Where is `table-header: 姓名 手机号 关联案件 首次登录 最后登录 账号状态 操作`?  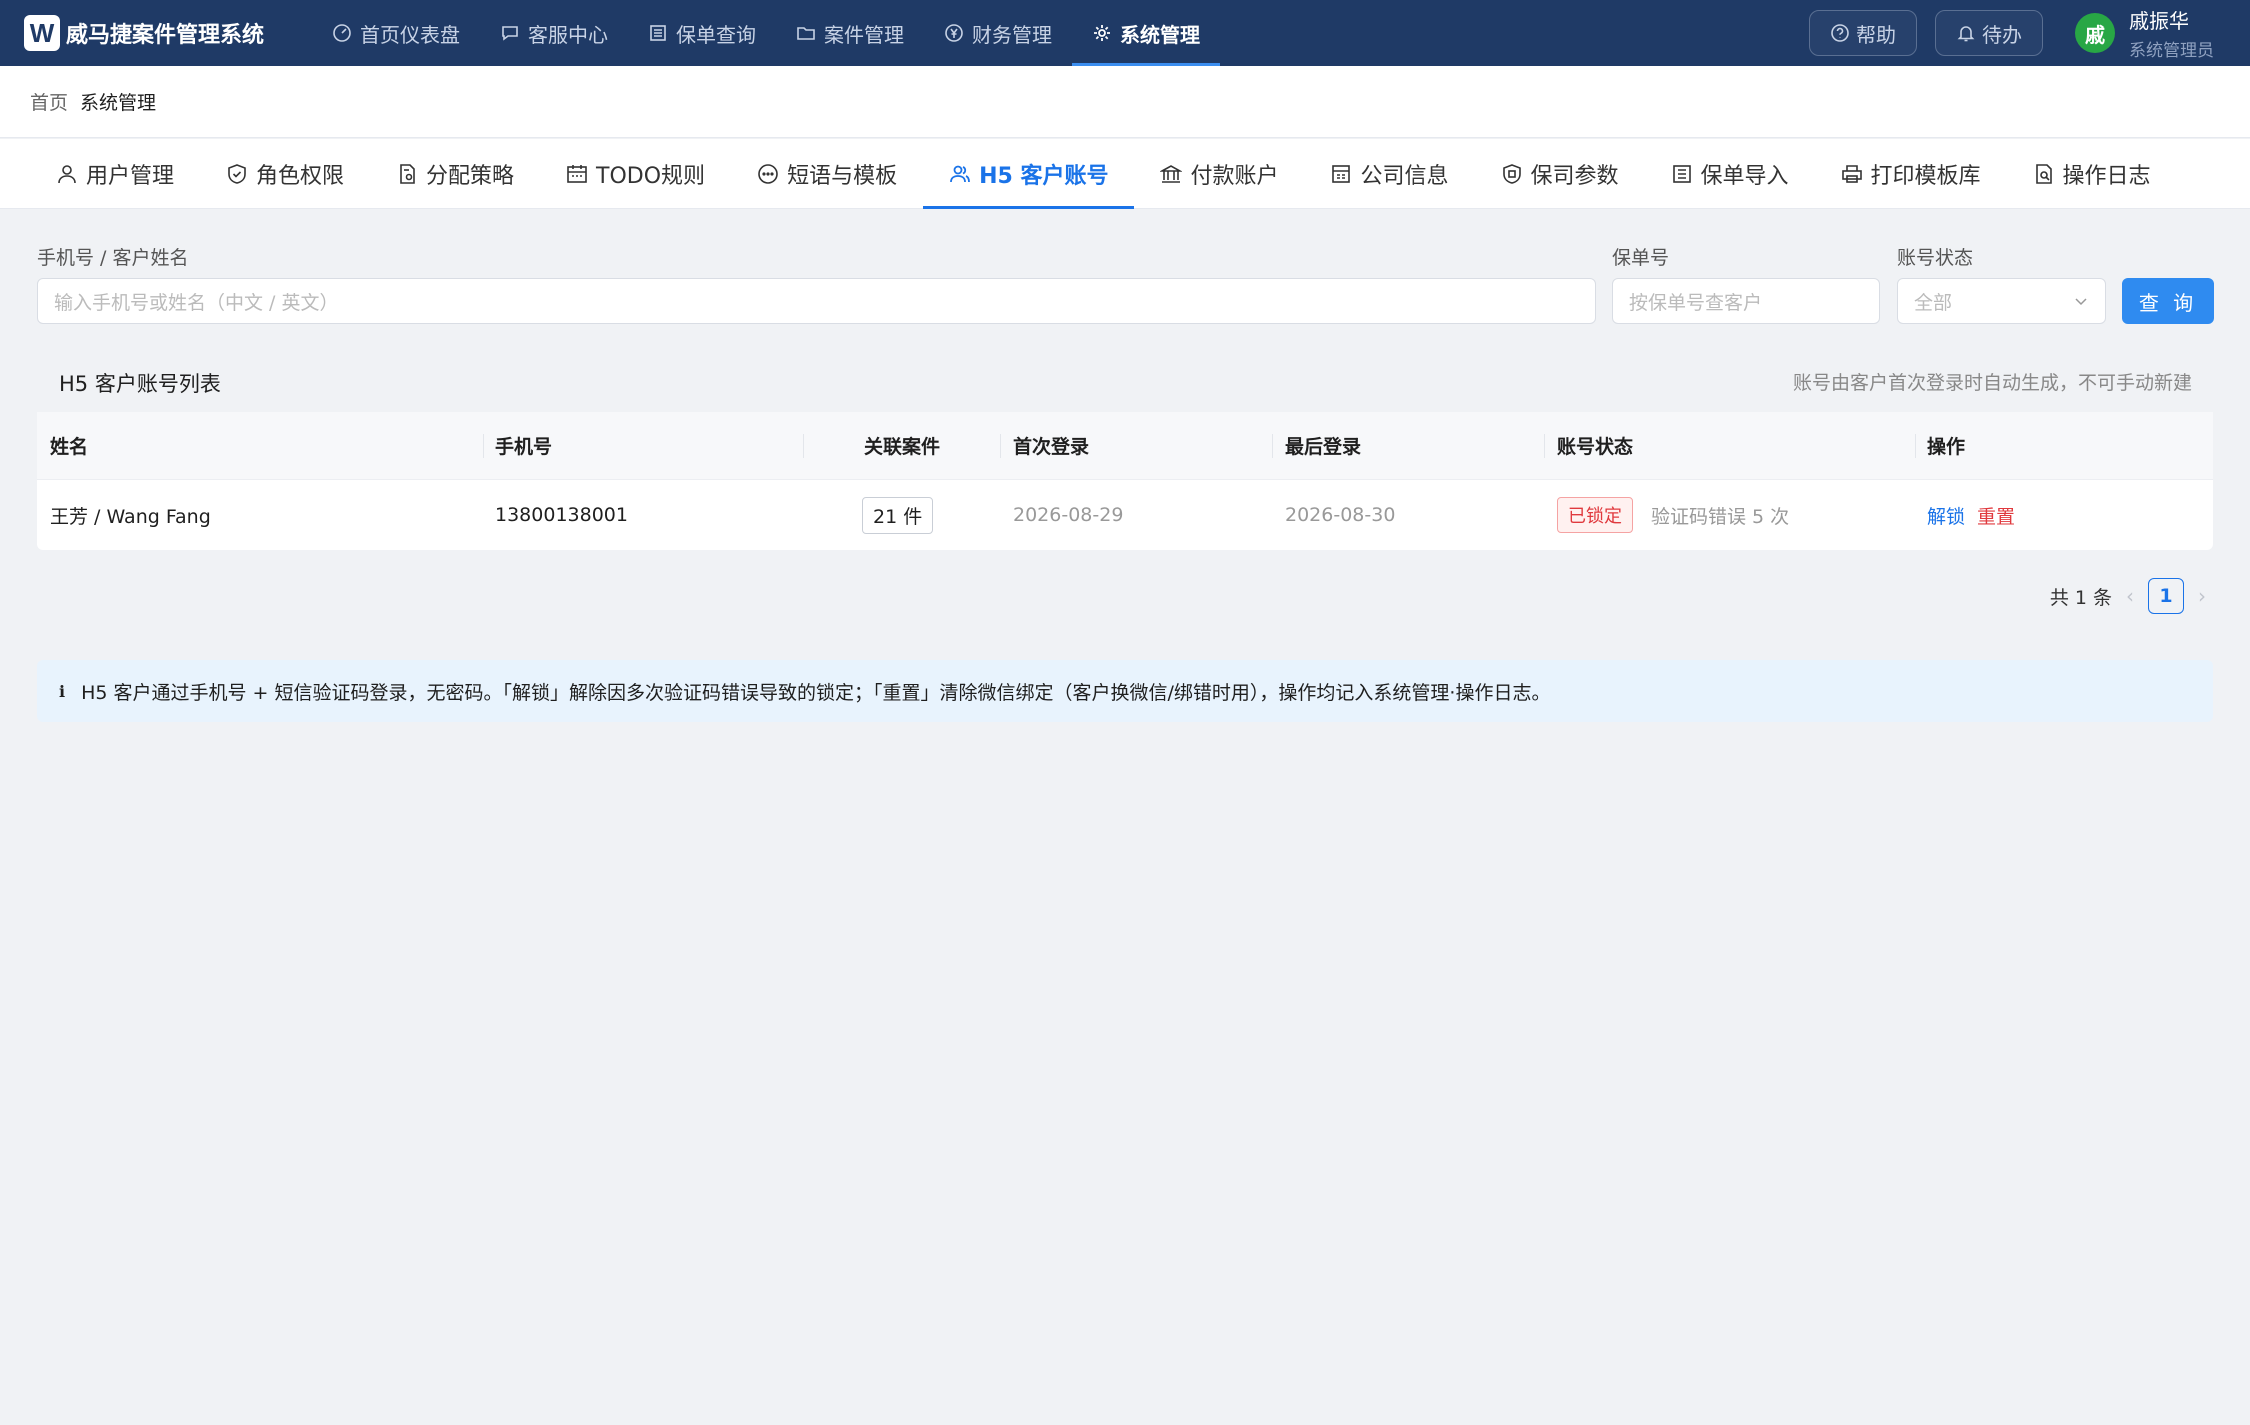 table-header: 姓名 手机号 关联案件 首次登录 最后登录 账号状态 操作 is located at coordinates (1125, 446).